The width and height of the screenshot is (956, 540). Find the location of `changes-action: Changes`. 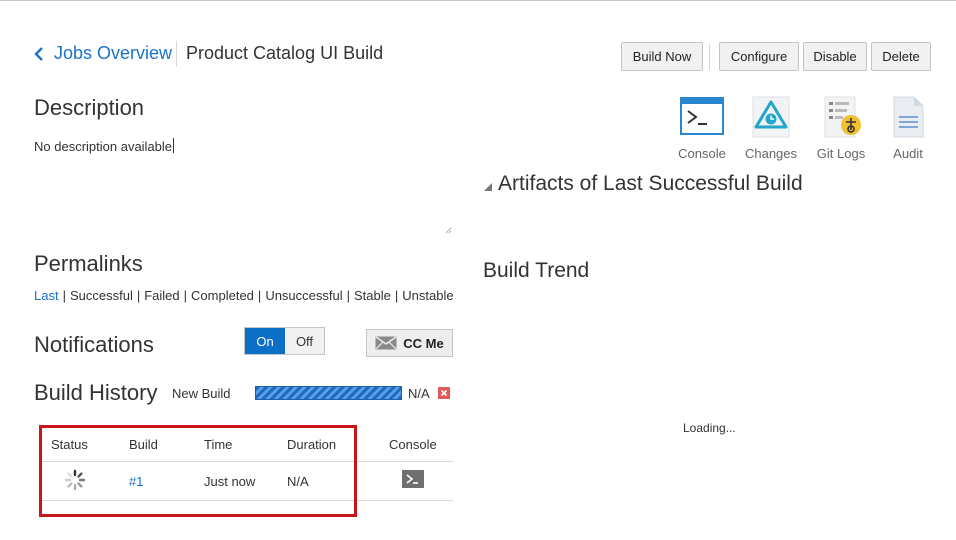

changes-action: Changes is located at coordinates (771, 127).